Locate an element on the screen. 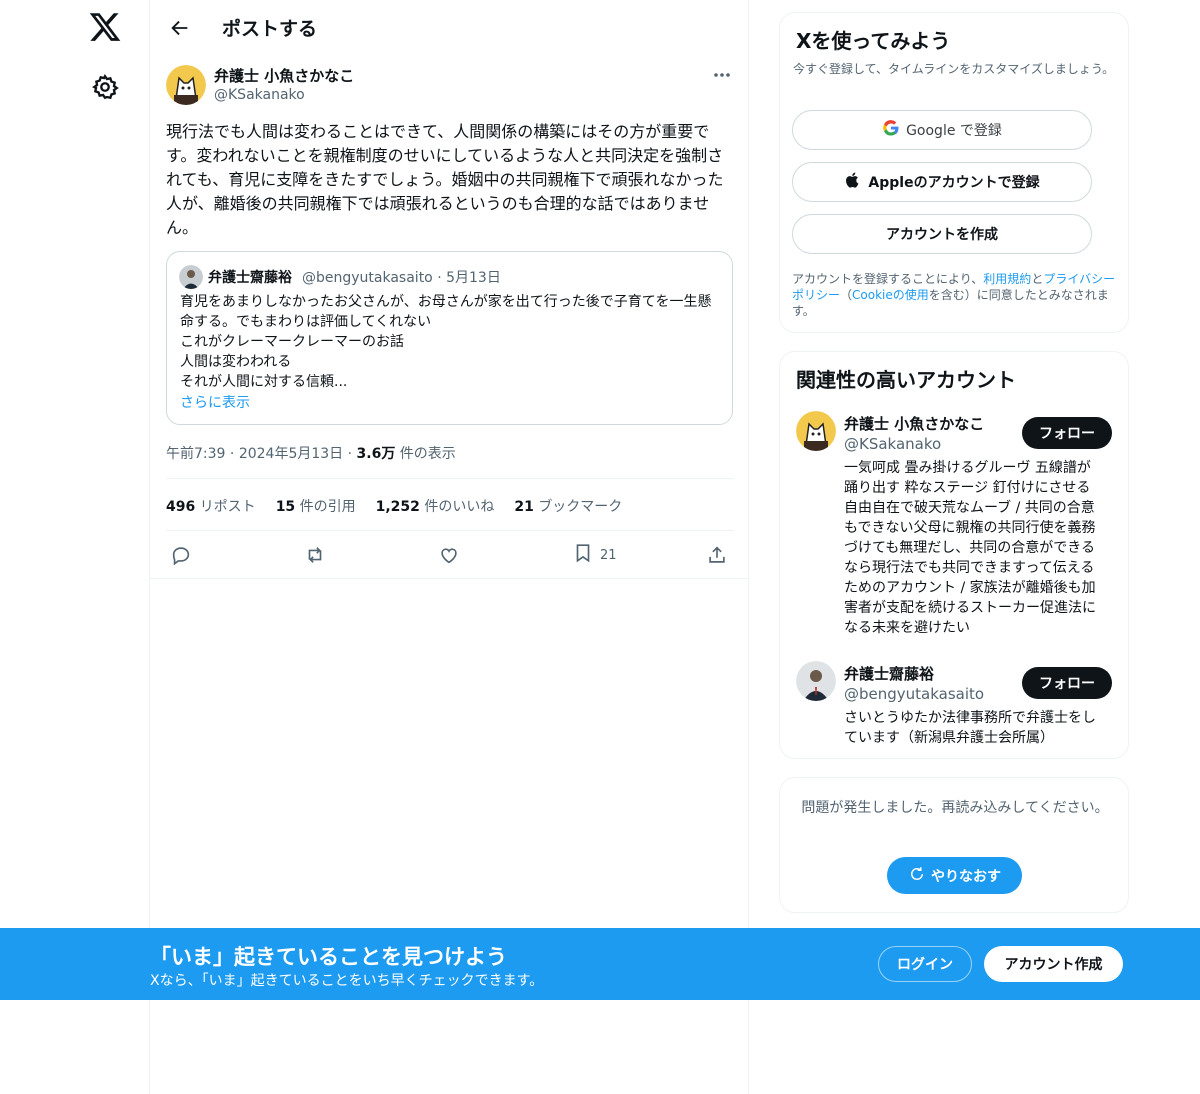 Image resolution: width=1200 pixels, height=1094 pixels. retry-button: やりなおす is located at coordinates (954, 875).